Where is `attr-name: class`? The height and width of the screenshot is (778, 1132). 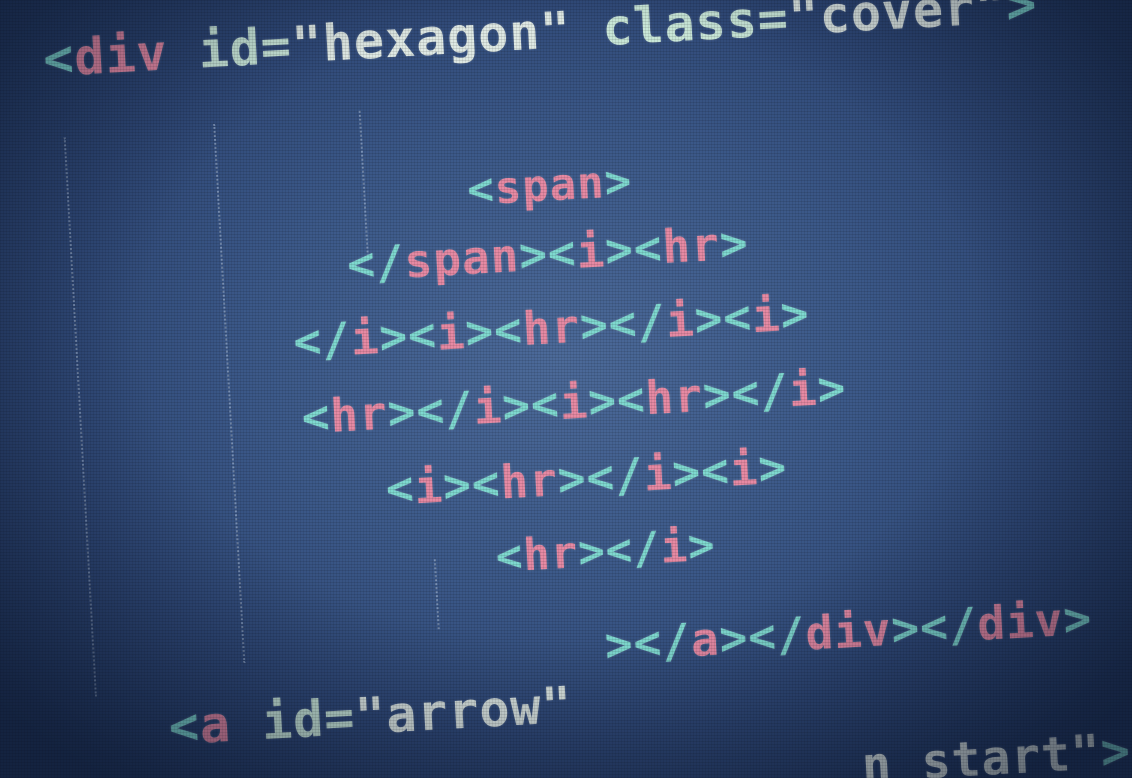 attr-name: class is located at coordinates (664, 29).